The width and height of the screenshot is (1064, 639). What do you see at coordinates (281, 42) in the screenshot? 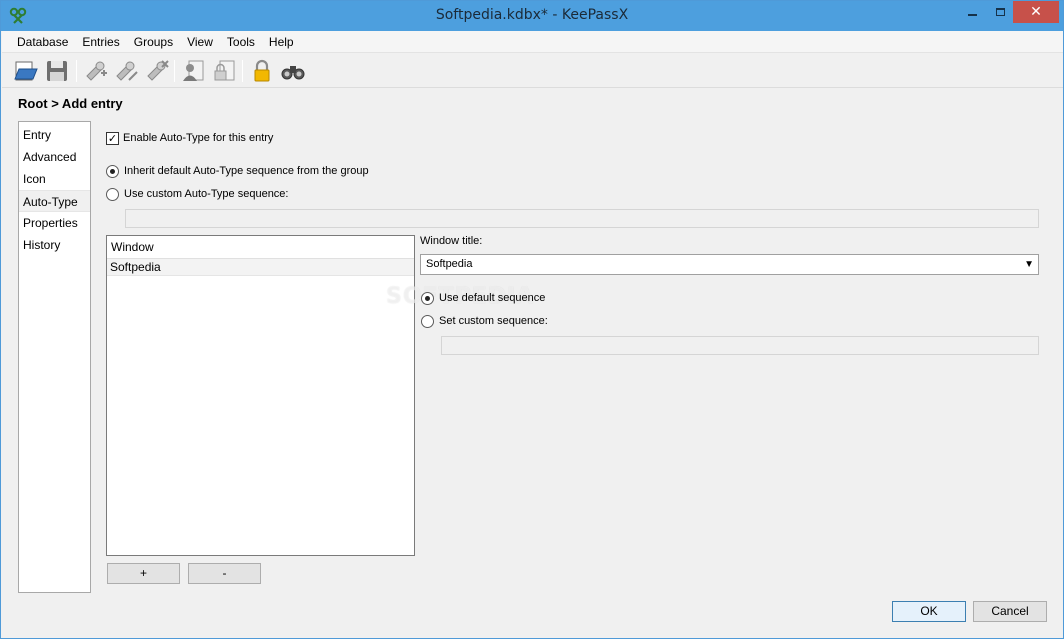
I see `menu-help: Help` at bounding box center [281, 42].